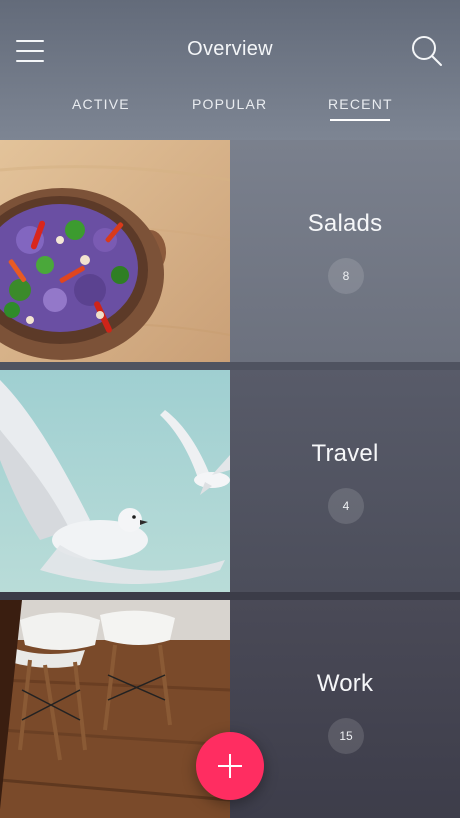  I want to click on tab-bar: ACTIVE POPULAR RECENT, so click(230, 111).